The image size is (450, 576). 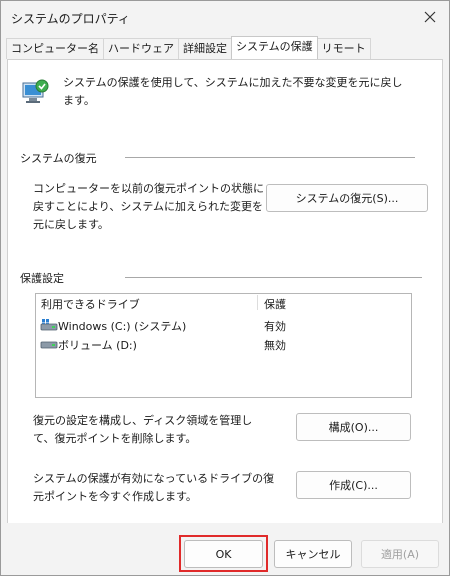 I want to click on drive-icon, so click(x=49, y=345).